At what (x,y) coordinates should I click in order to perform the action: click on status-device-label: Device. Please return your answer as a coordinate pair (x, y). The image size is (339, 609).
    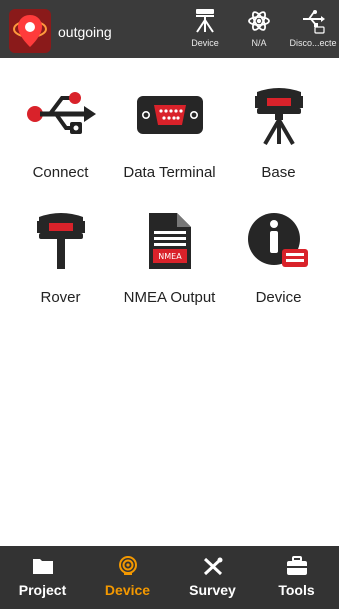
    Looking at the image, I should click on (205, 43).